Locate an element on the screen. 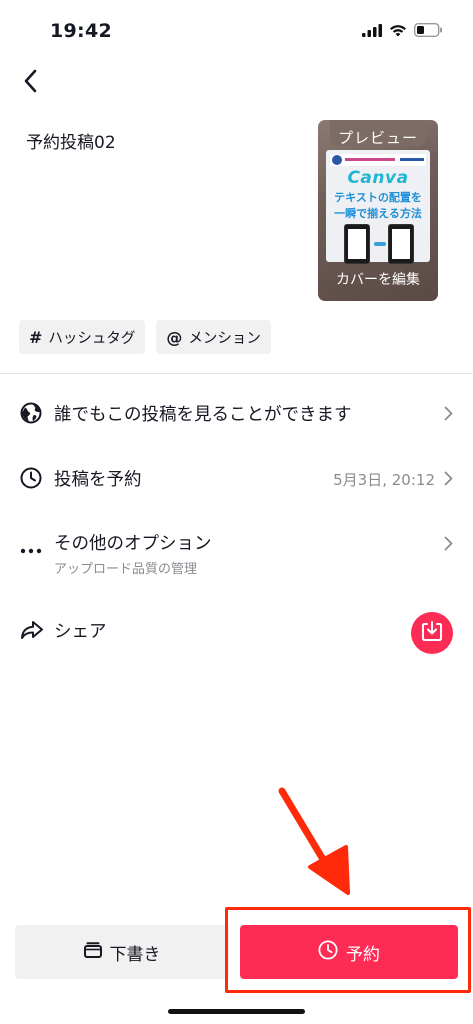 The height and width of the screenshot is (1024, 473). mention-icon: @ is located at coordinates (174, 337).